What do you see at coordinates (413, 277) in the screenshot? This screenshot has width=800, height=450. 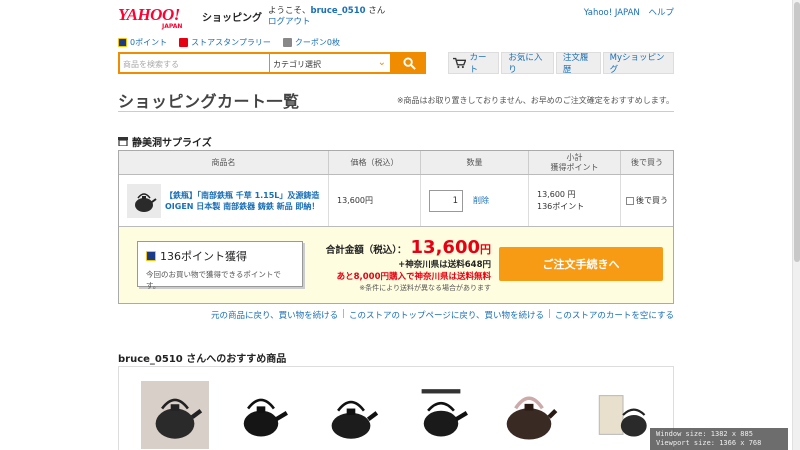 I see `free-shipping-note: あと8,000円購入で神奈川県は送料無料` at bounding box center [413, 277].